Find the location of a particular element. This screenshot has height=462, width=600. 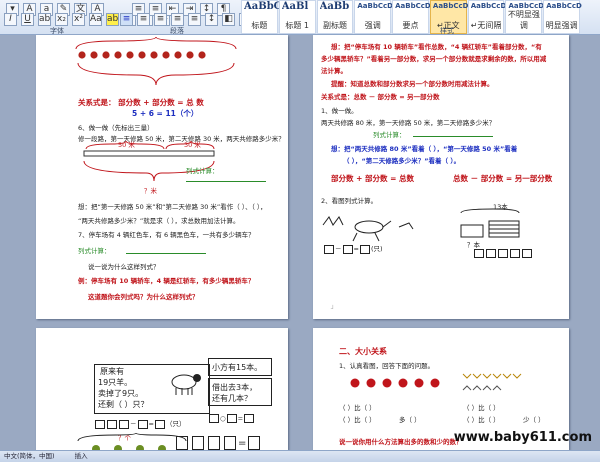

case-button: Aa is located at coordinates (95, 19).